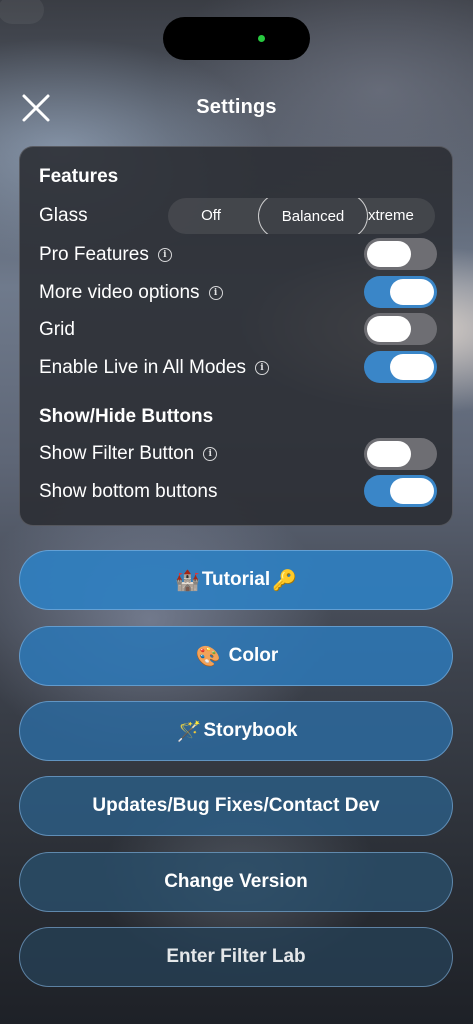 This screenshot has width=473, height=1024. What do you see at coordinates (117, 453) in the screenshot?
I see `show-filter-button-text: Show Filter Button` at bounding box center [117, 453].